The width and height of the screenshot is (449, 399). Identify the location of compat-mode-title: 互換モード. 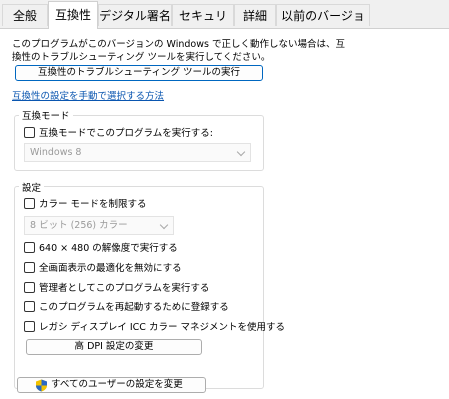
(46, 115).